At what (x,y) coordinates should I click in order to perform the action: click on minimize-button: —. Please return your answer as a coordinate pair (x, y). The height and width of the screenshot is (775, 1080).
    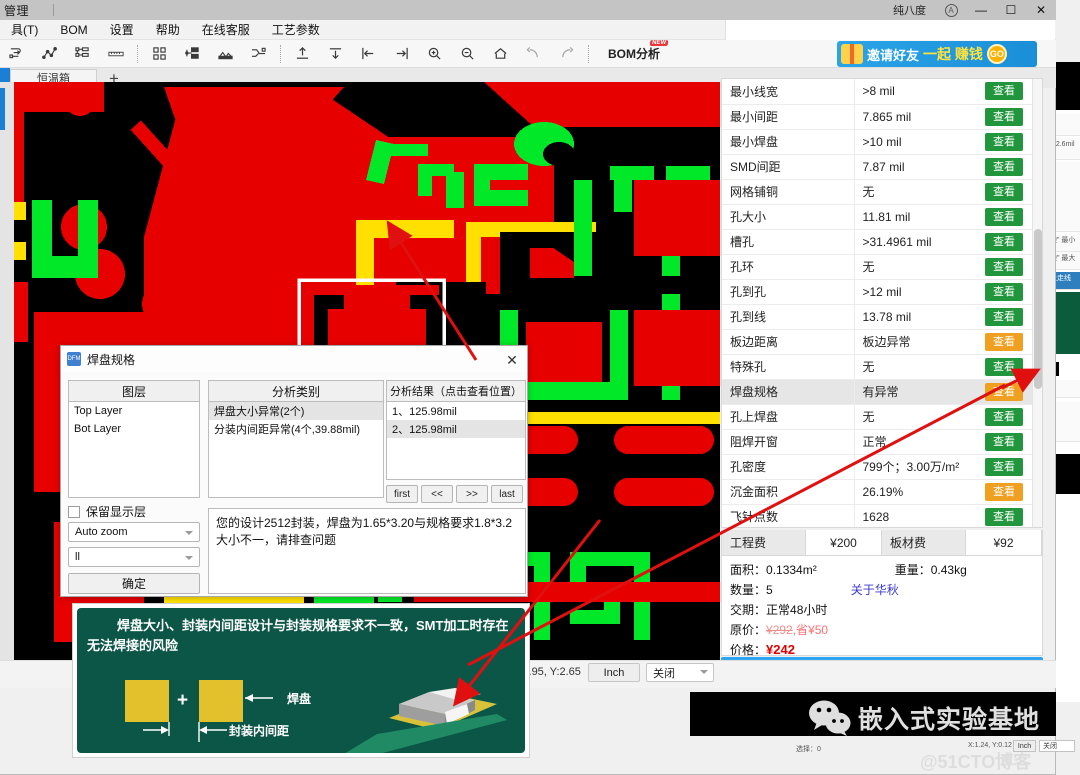
    Looking at the image, I should click on (981, 10).